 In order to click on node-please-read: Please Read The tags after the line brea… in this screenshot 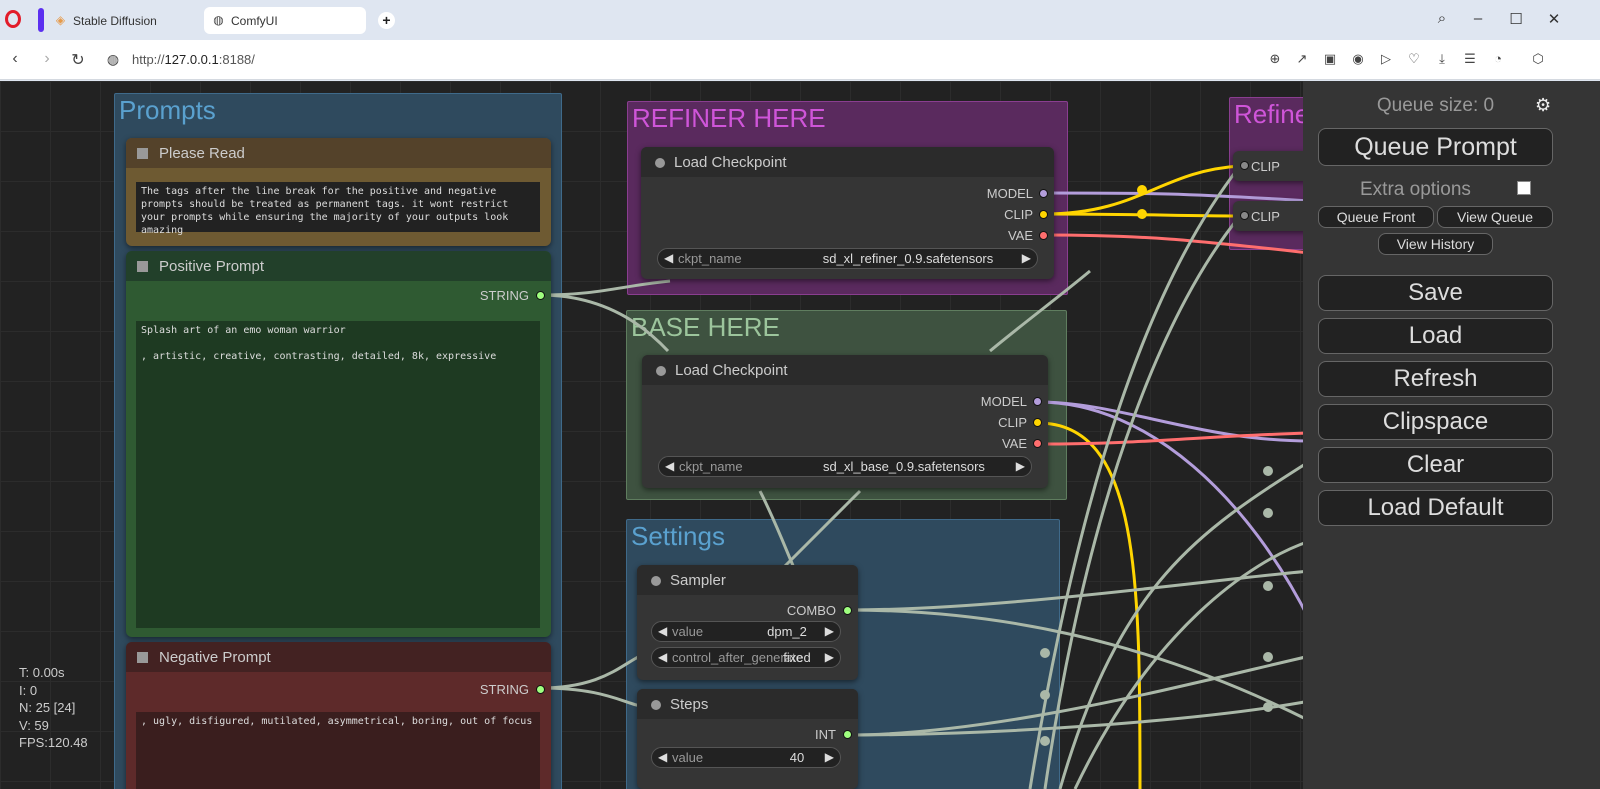, I will do `click(338, 192)`.